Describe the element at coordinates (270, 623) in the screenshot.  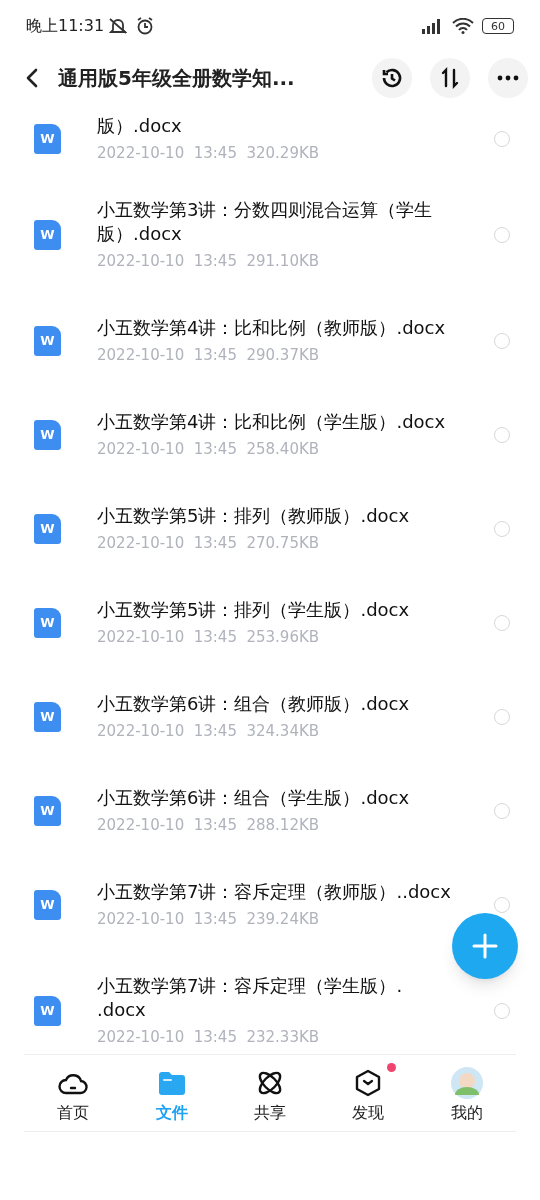
I see `file-row: W 小五数学第5讲：排列（学生版）.docx 2022-10-10 13:45 253.96KB` at that location.